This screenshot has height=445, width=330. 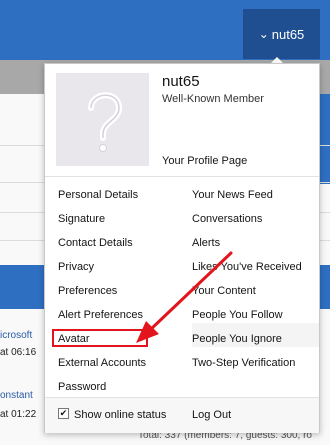 I want to click on avatar, so click(x=102, y=119).